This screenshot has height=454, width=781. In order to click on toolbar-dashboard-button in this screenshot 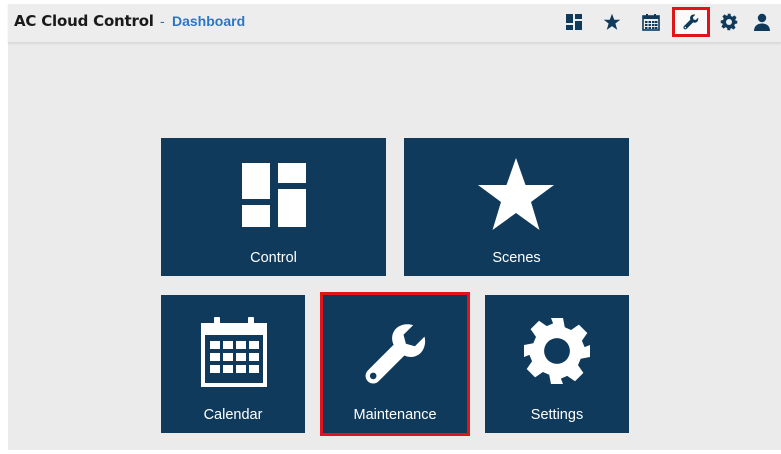, I will do `click(574, 22)`.